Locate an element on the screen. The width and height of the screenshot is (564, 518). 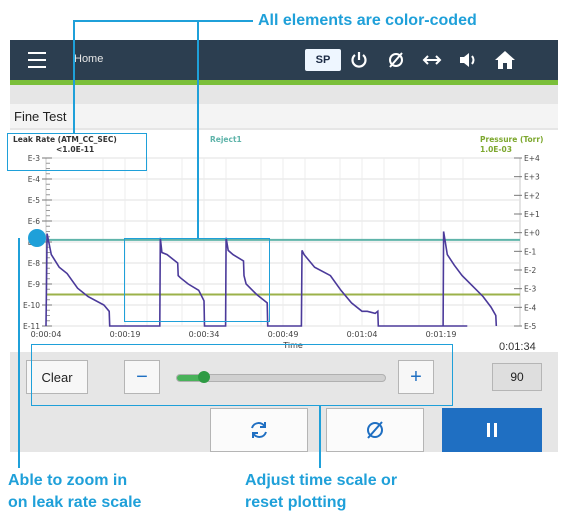
top-bar-title: Home is located at coordinates (89, 59).